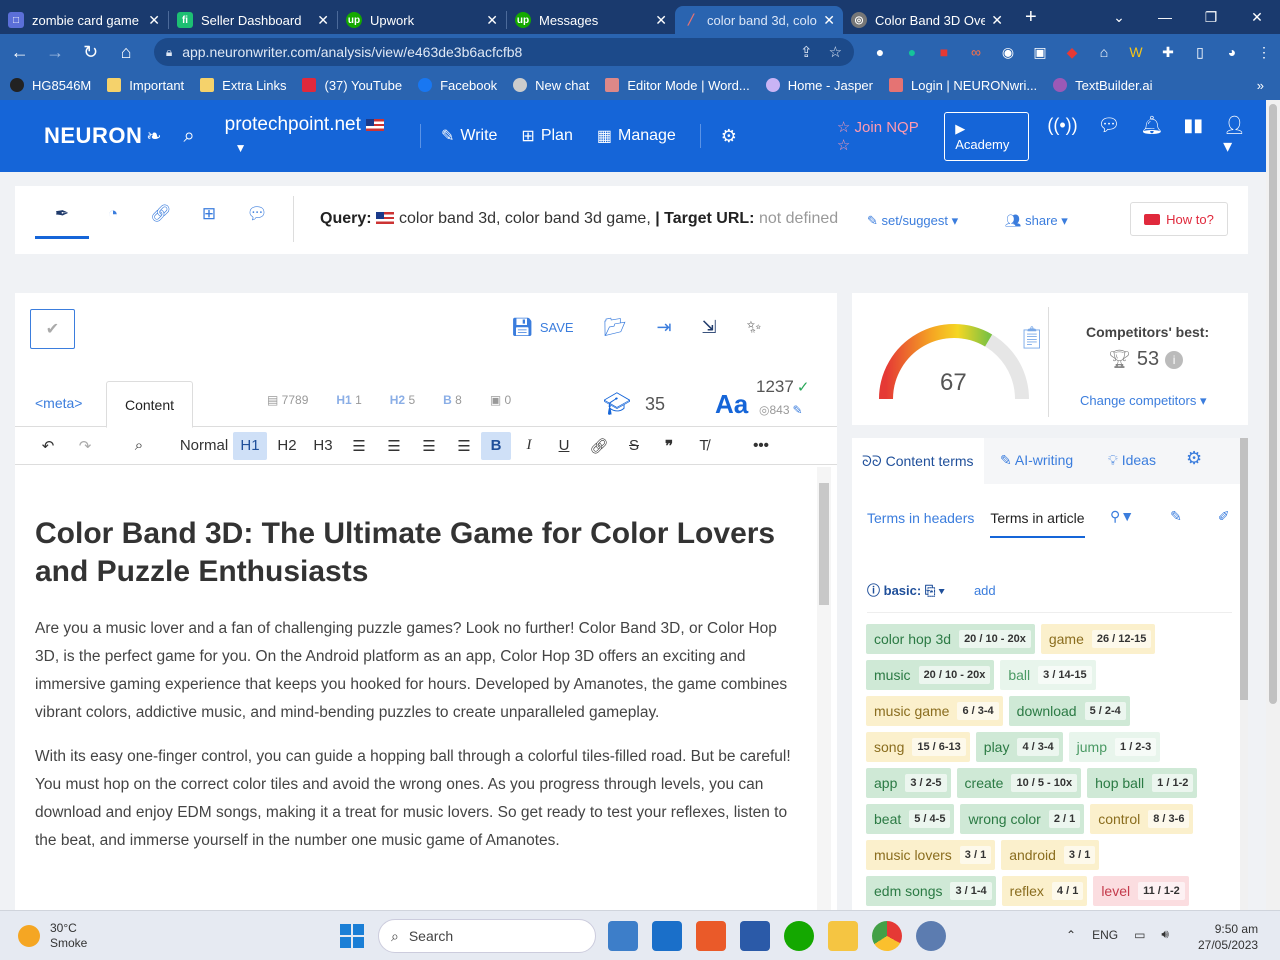 The height and width of the screenshot is (960, 1280). What do you see at coordinates (908, 783) in the screenshot?
I see `term-chip: app 3 / 2-5` at bounding box center [908, 783].